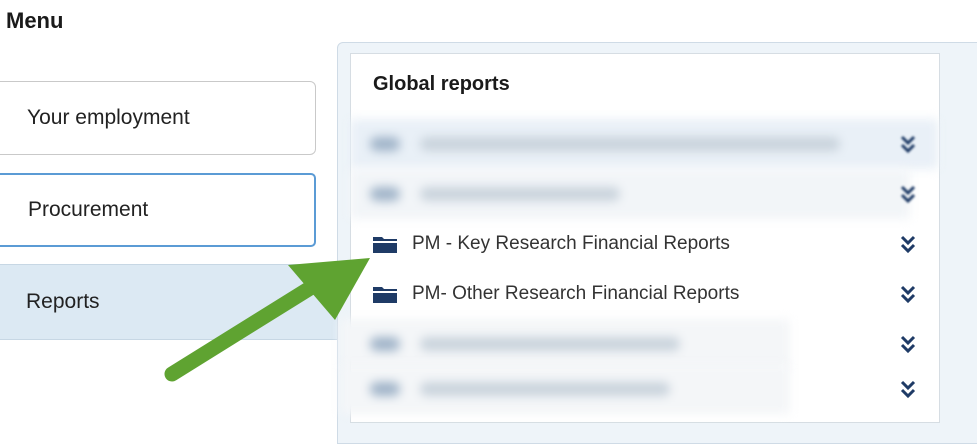 The height and width of the screenshot is (444, 977). I want to click on report-row-other-research: PM- Other Research Financial Reports, so click(644, 294).